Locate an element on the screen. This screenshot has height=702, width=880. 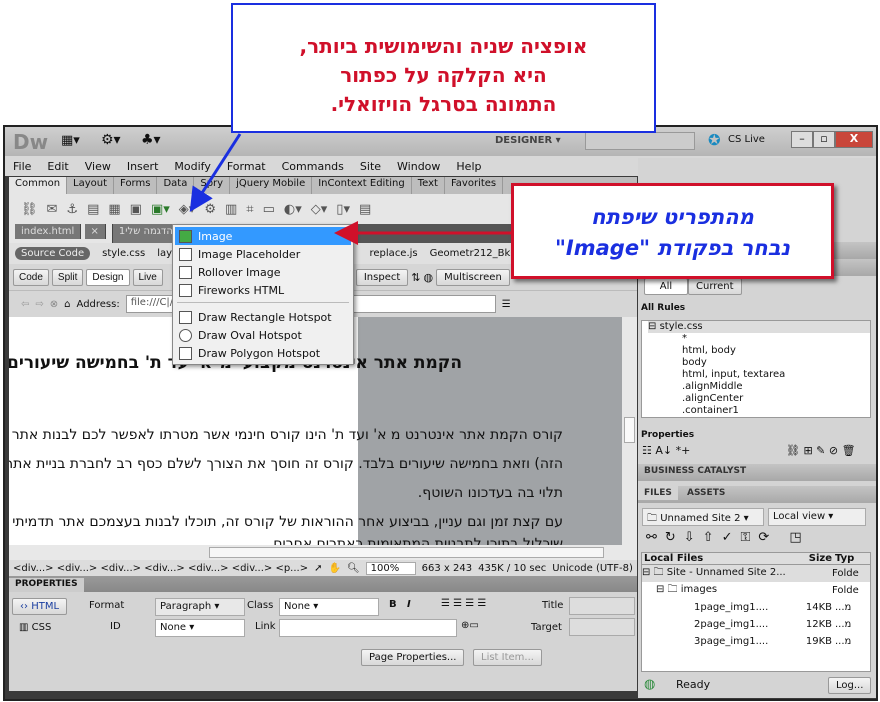
blue-arrow is located at coordinates (215, 173).